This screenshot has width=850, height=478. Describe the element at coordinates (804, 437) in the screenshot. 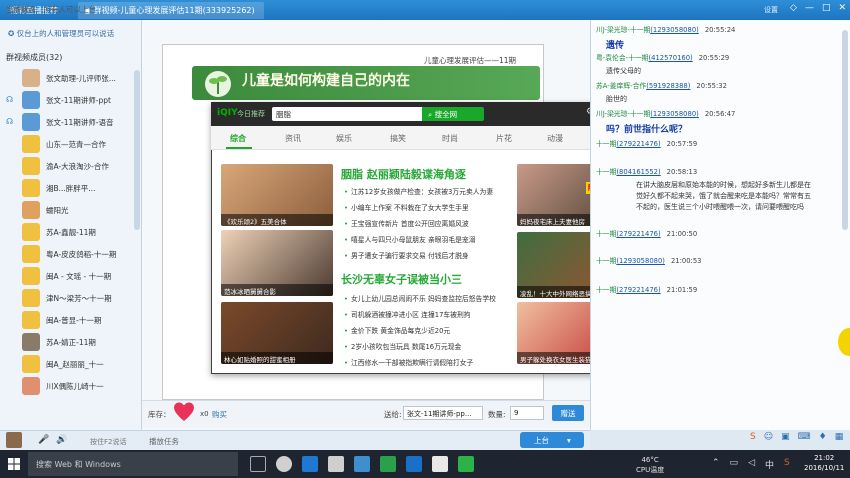

I see `keyboard-icon: ⌨` at that location.